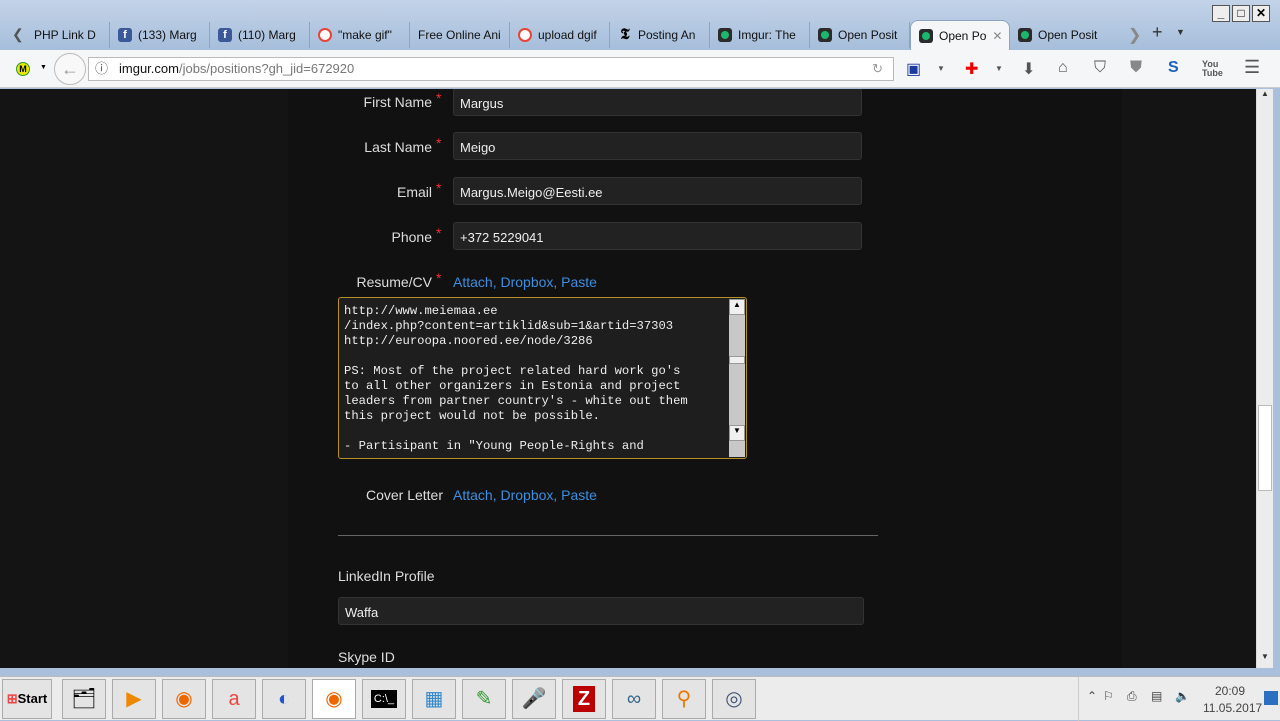  Describe the element at coordinates (414, 192) in the screenshot. I see `email-label: Email` at that location.